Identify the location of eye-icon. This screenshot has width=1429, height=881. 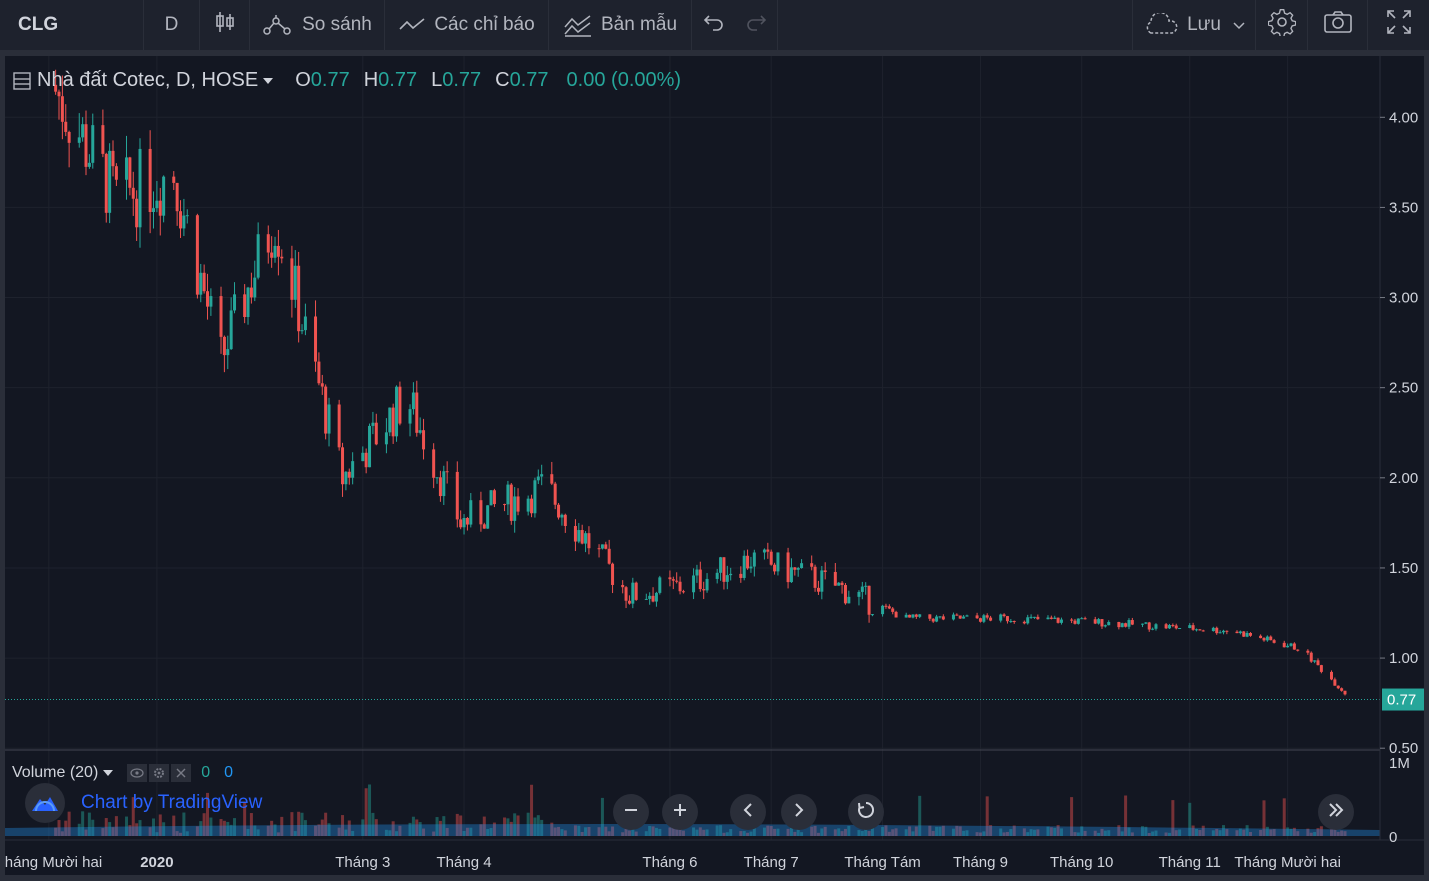
(137, 773).